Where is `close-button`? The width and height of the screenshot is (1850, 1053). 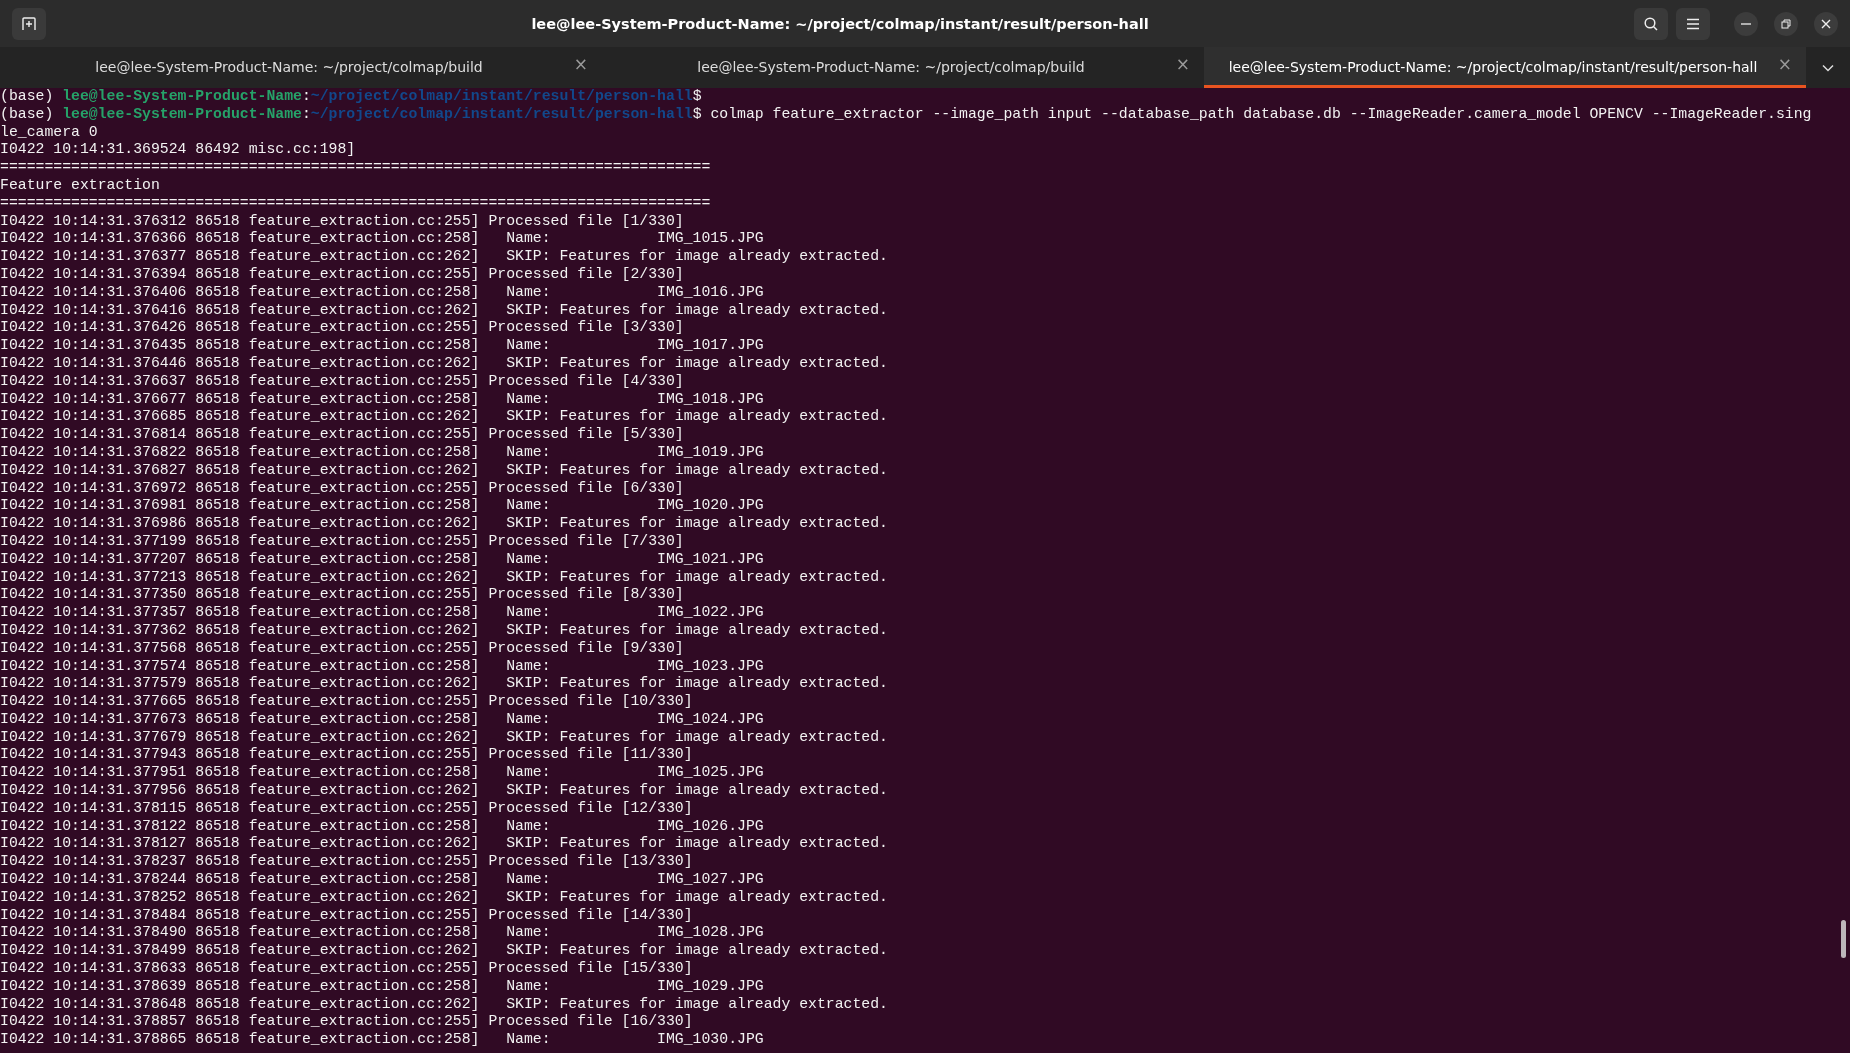
close-button is located at coordinates (1826, 23).